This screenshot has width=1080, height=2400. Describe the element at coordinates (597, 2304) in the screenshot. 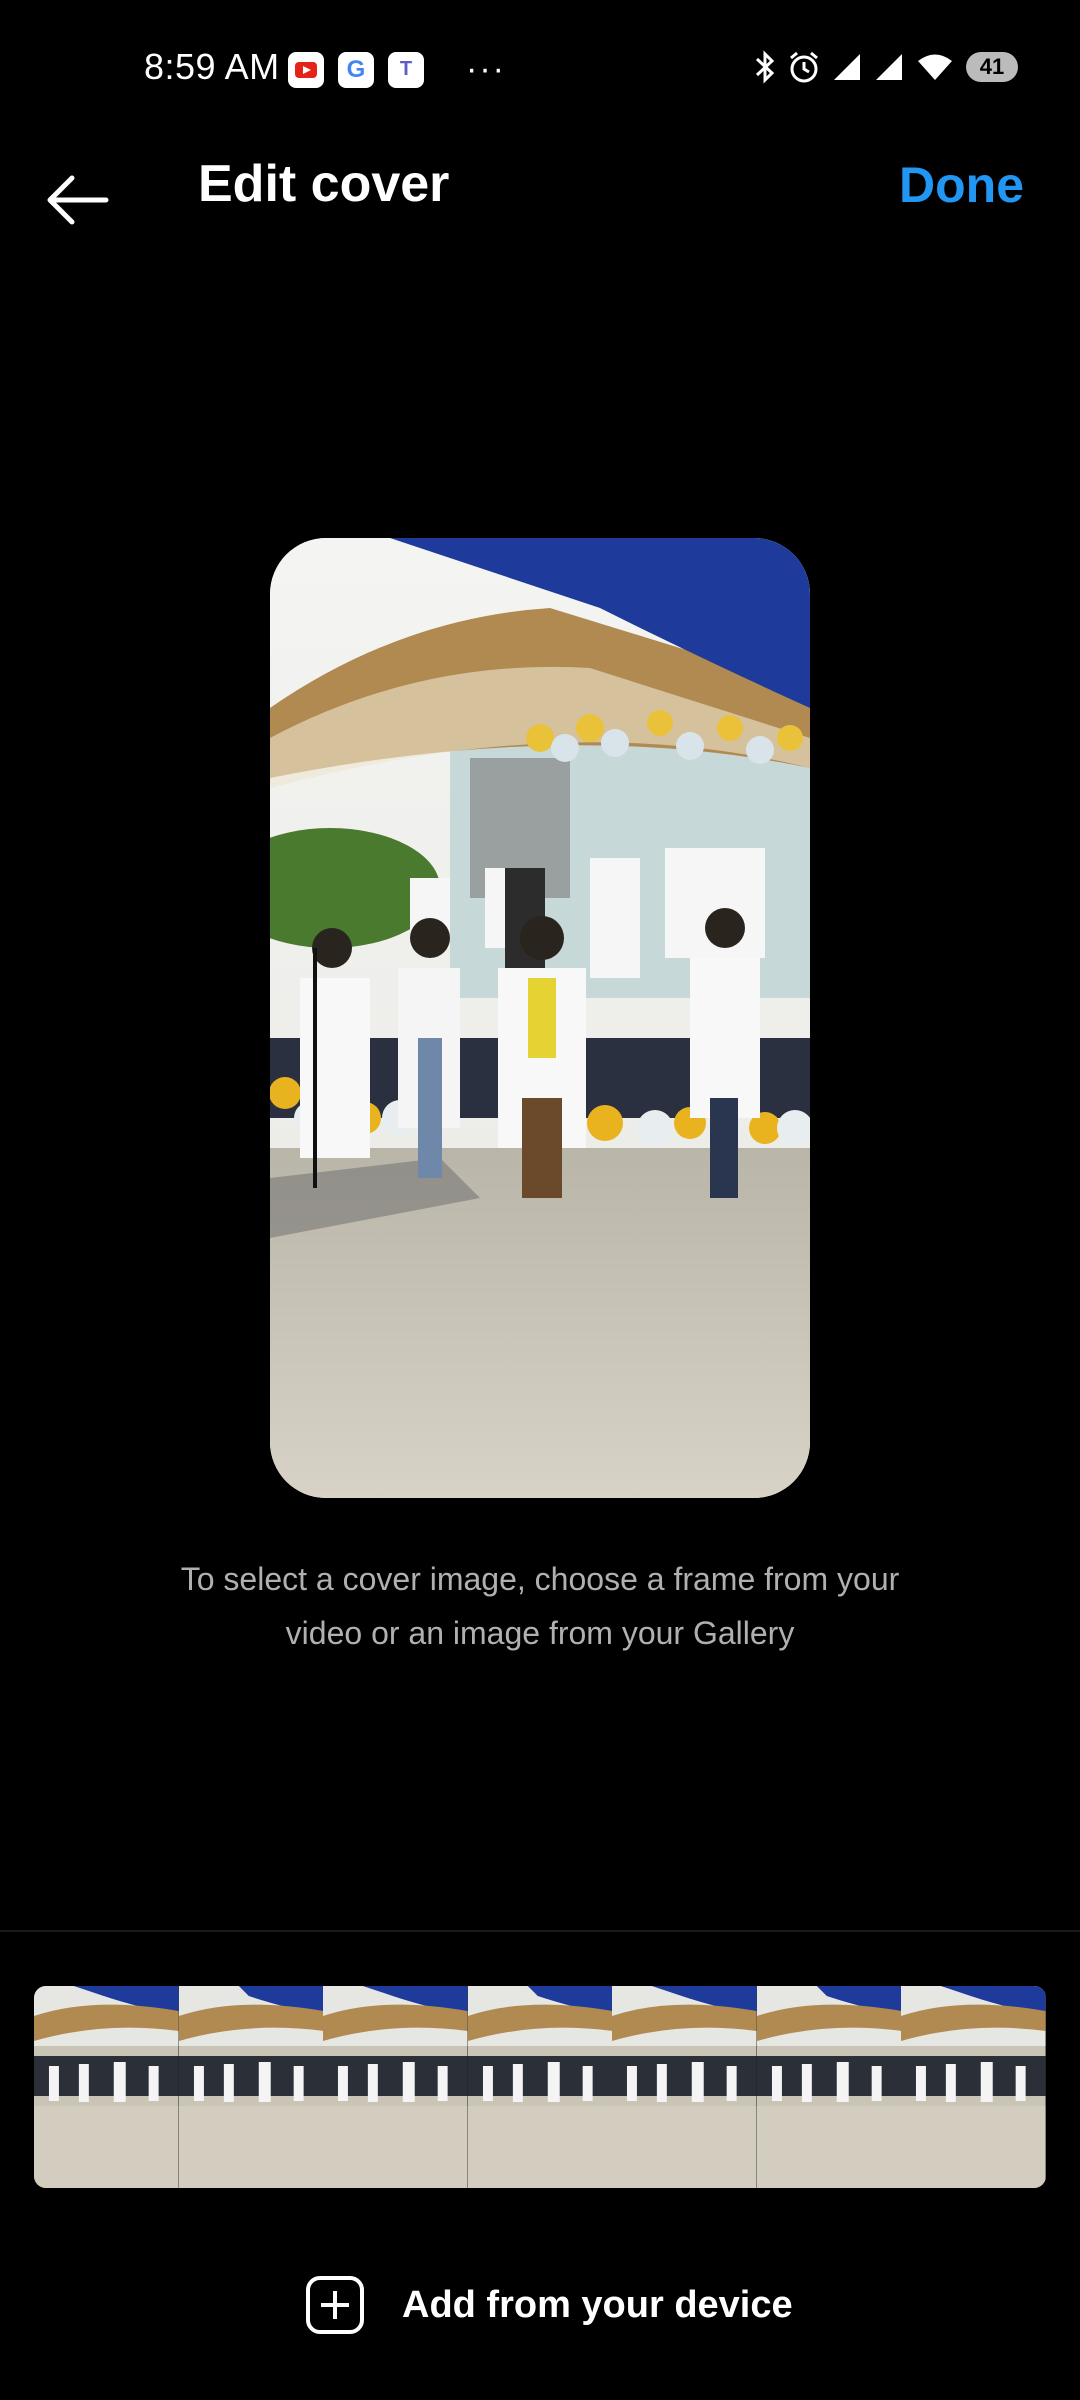

I see `add-from-device-label: Add from your device` at that location.